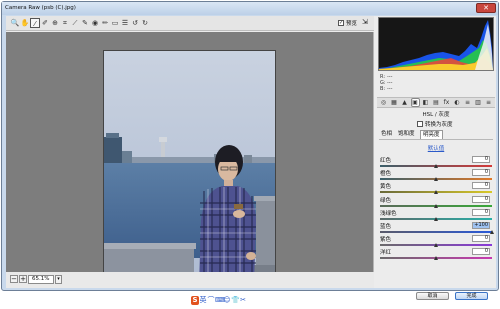  Describe the element at coordinates (436, 189) in the screenshot. I see `slider-row: 黄色 0` at that location.